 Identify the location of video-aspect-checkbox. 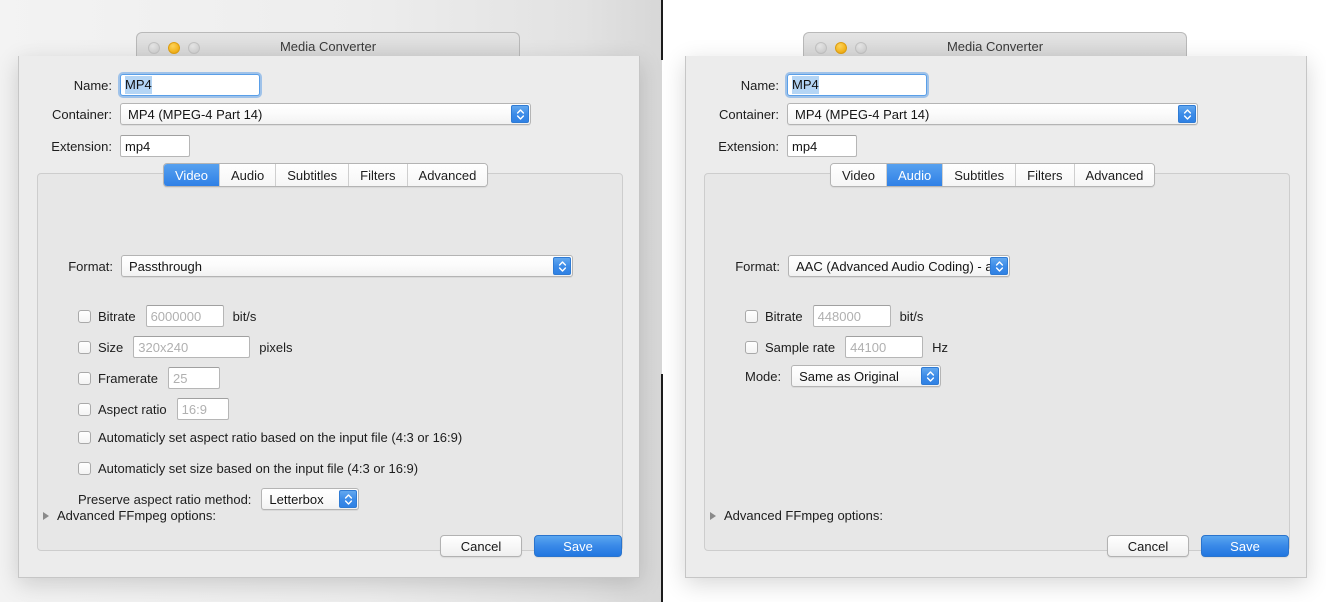
(84, 409).